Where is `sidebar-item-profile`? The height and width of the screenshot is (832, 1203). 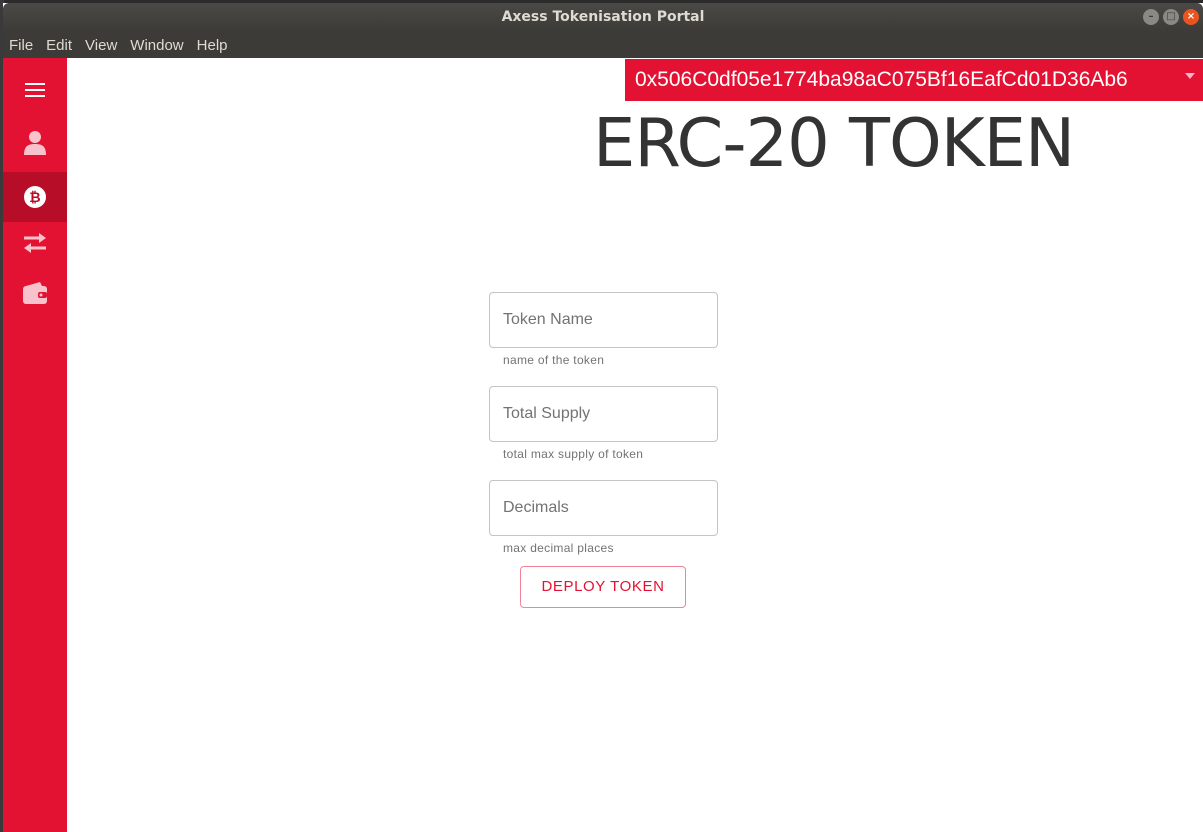 sidebar-item-profile is located at coordinates (35, 143).